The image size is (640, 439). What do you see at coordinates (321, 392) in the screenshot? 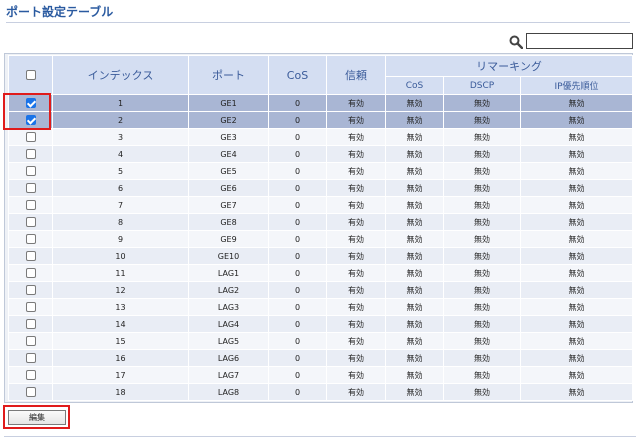
I see `table-row: 18 LAG8 0 有効 無効 無効 無効` at bounding box center [321, 392].